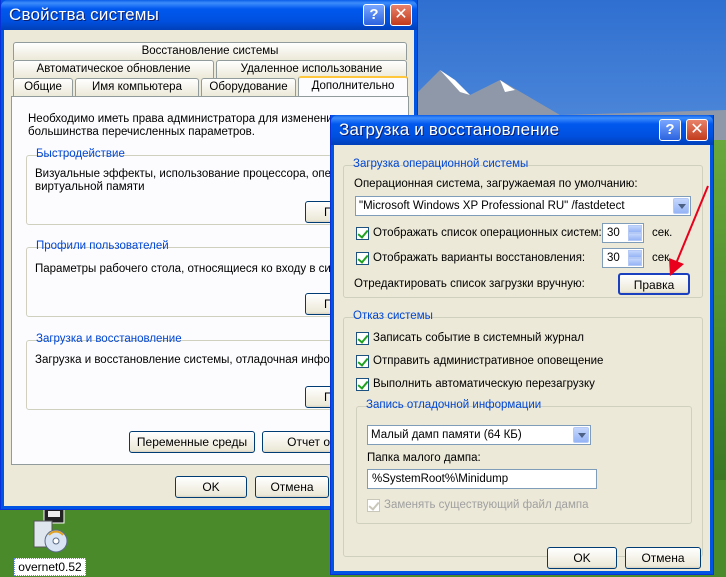  I want to click on tab-label: Общие, so click(43, 87).